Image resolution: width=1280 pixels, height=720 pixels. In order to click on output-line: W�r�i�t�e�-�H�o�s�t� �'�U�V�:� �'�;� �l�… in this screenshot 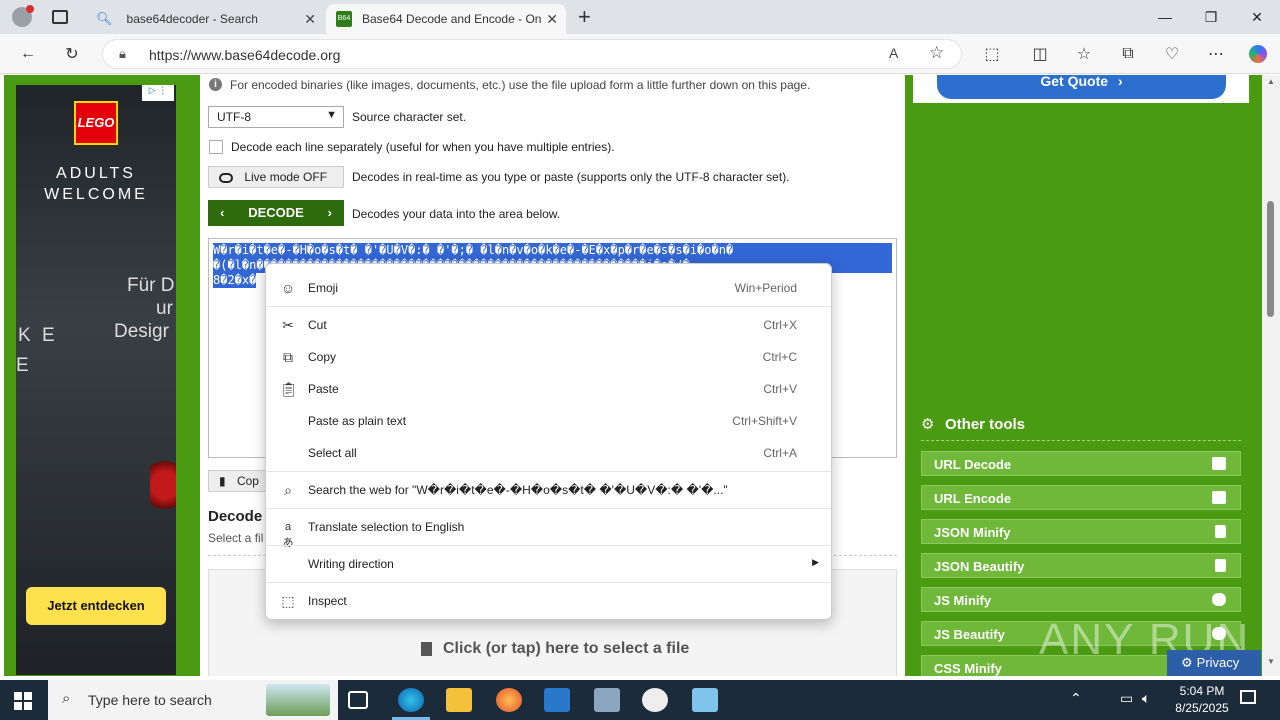, I will do `click(552, 250)`.